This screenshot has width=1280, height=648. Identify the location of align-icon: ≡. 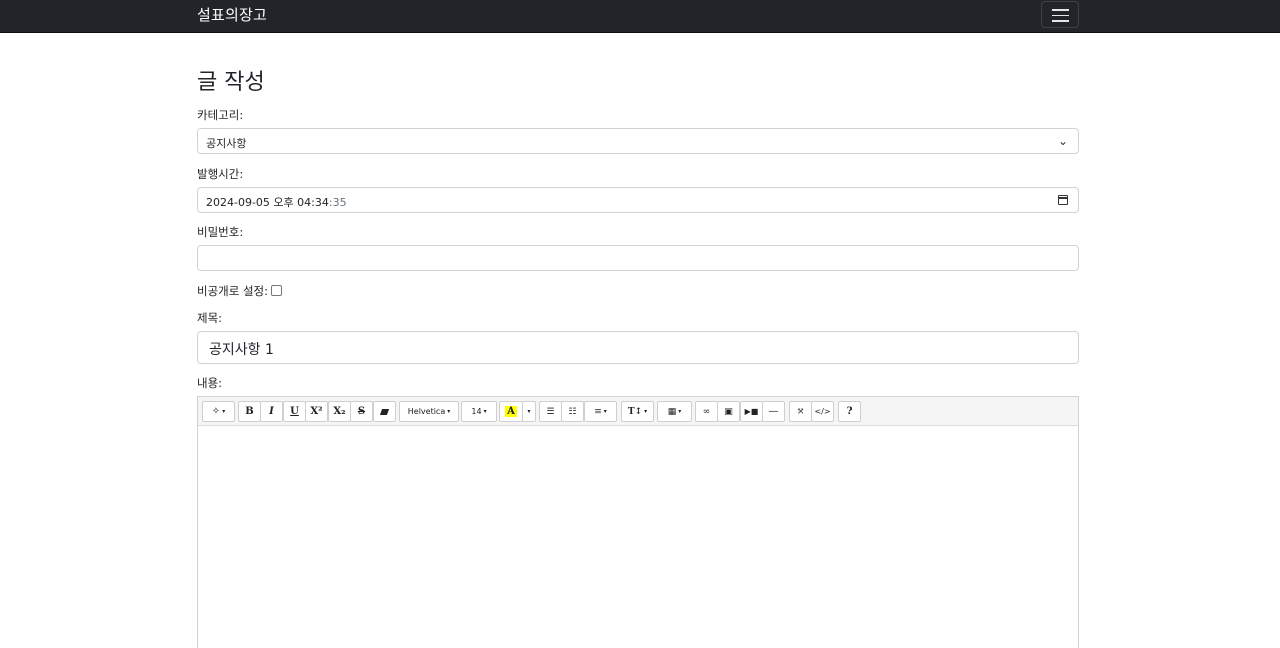
(598, 411).